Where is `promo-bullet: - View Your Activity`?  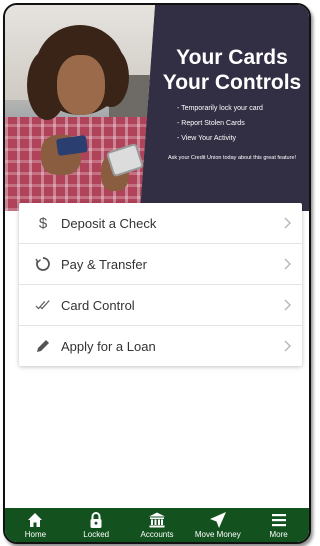
promo-bullet: - View Your Activity is located at coordinates (207, 138).